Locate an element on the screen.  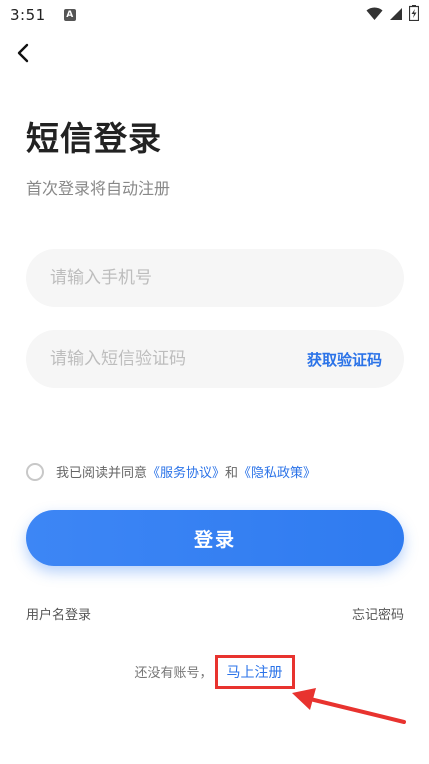
phone-input is located at coordinates (215, 278).